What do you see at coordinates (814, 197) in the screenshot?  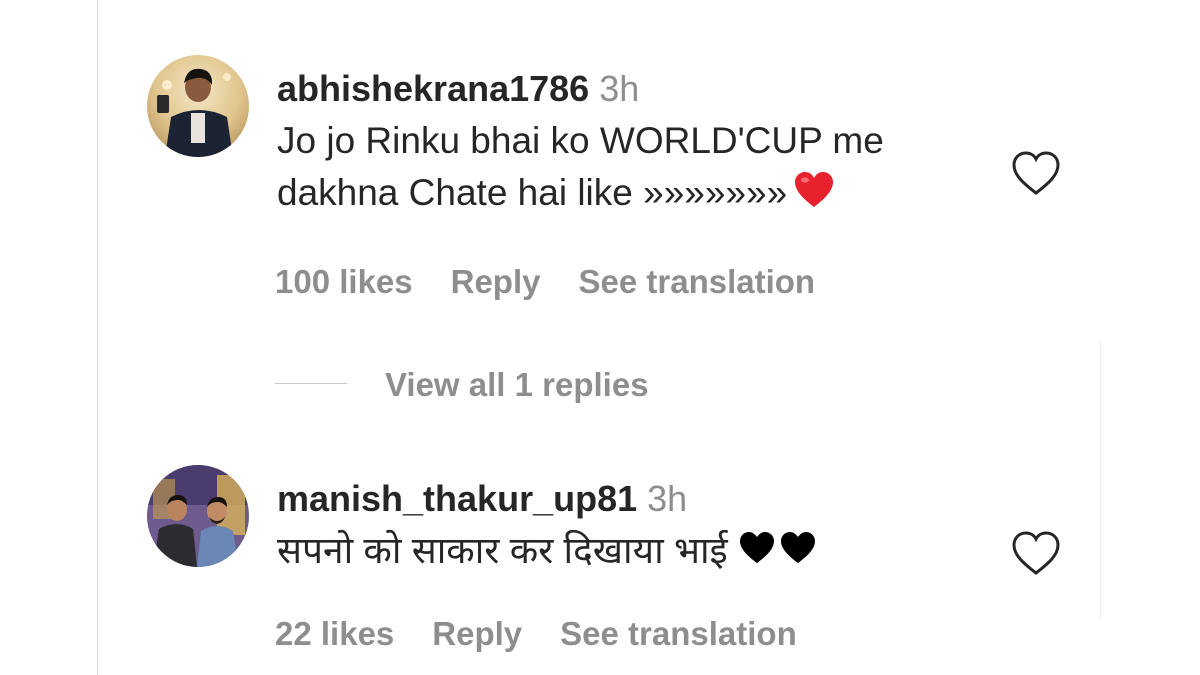 I see `red-heart-emoji-icon` at bounding box center [814, 197].